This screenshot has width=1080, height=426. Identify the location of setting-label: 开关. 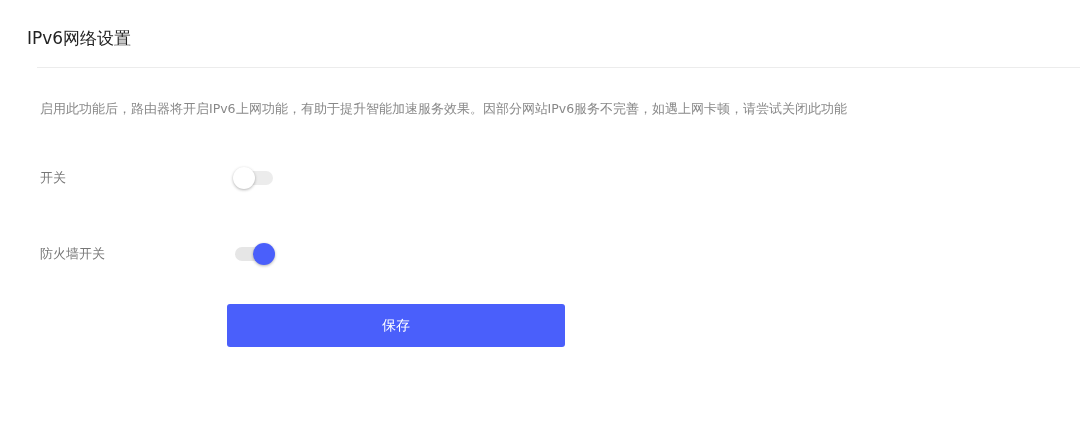
(53, 178).